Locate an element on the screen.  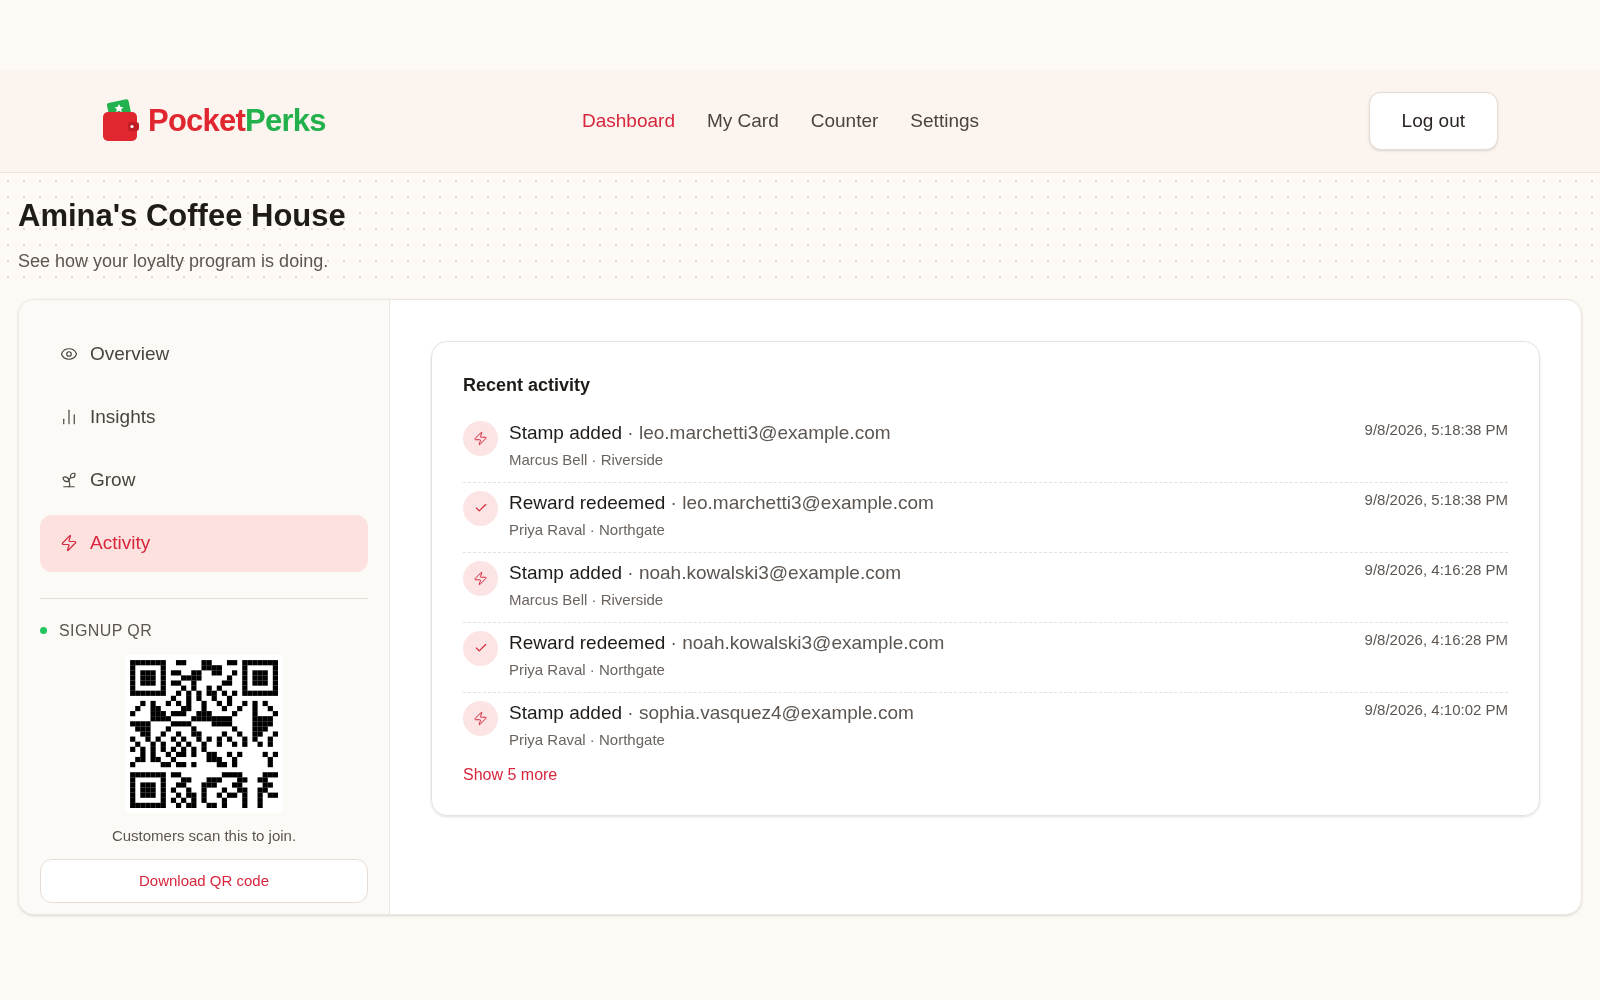
page-title: Amina's Coffee House is located at coordinates (182, 216).